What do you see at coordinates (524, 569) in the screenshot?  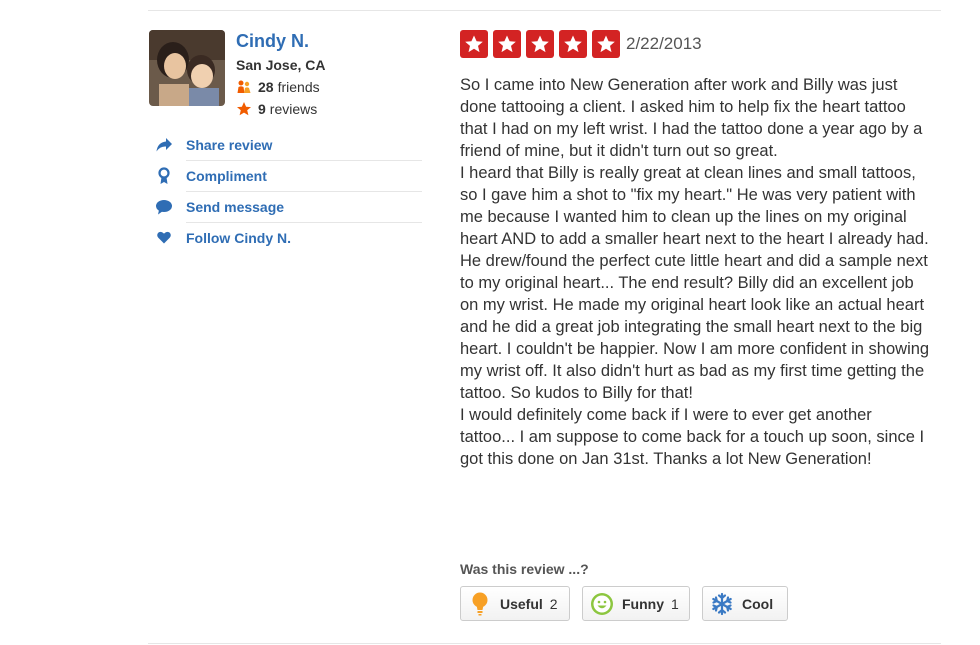 I see `vote-question: Was this review ...?` at bounding box center [524, 569].